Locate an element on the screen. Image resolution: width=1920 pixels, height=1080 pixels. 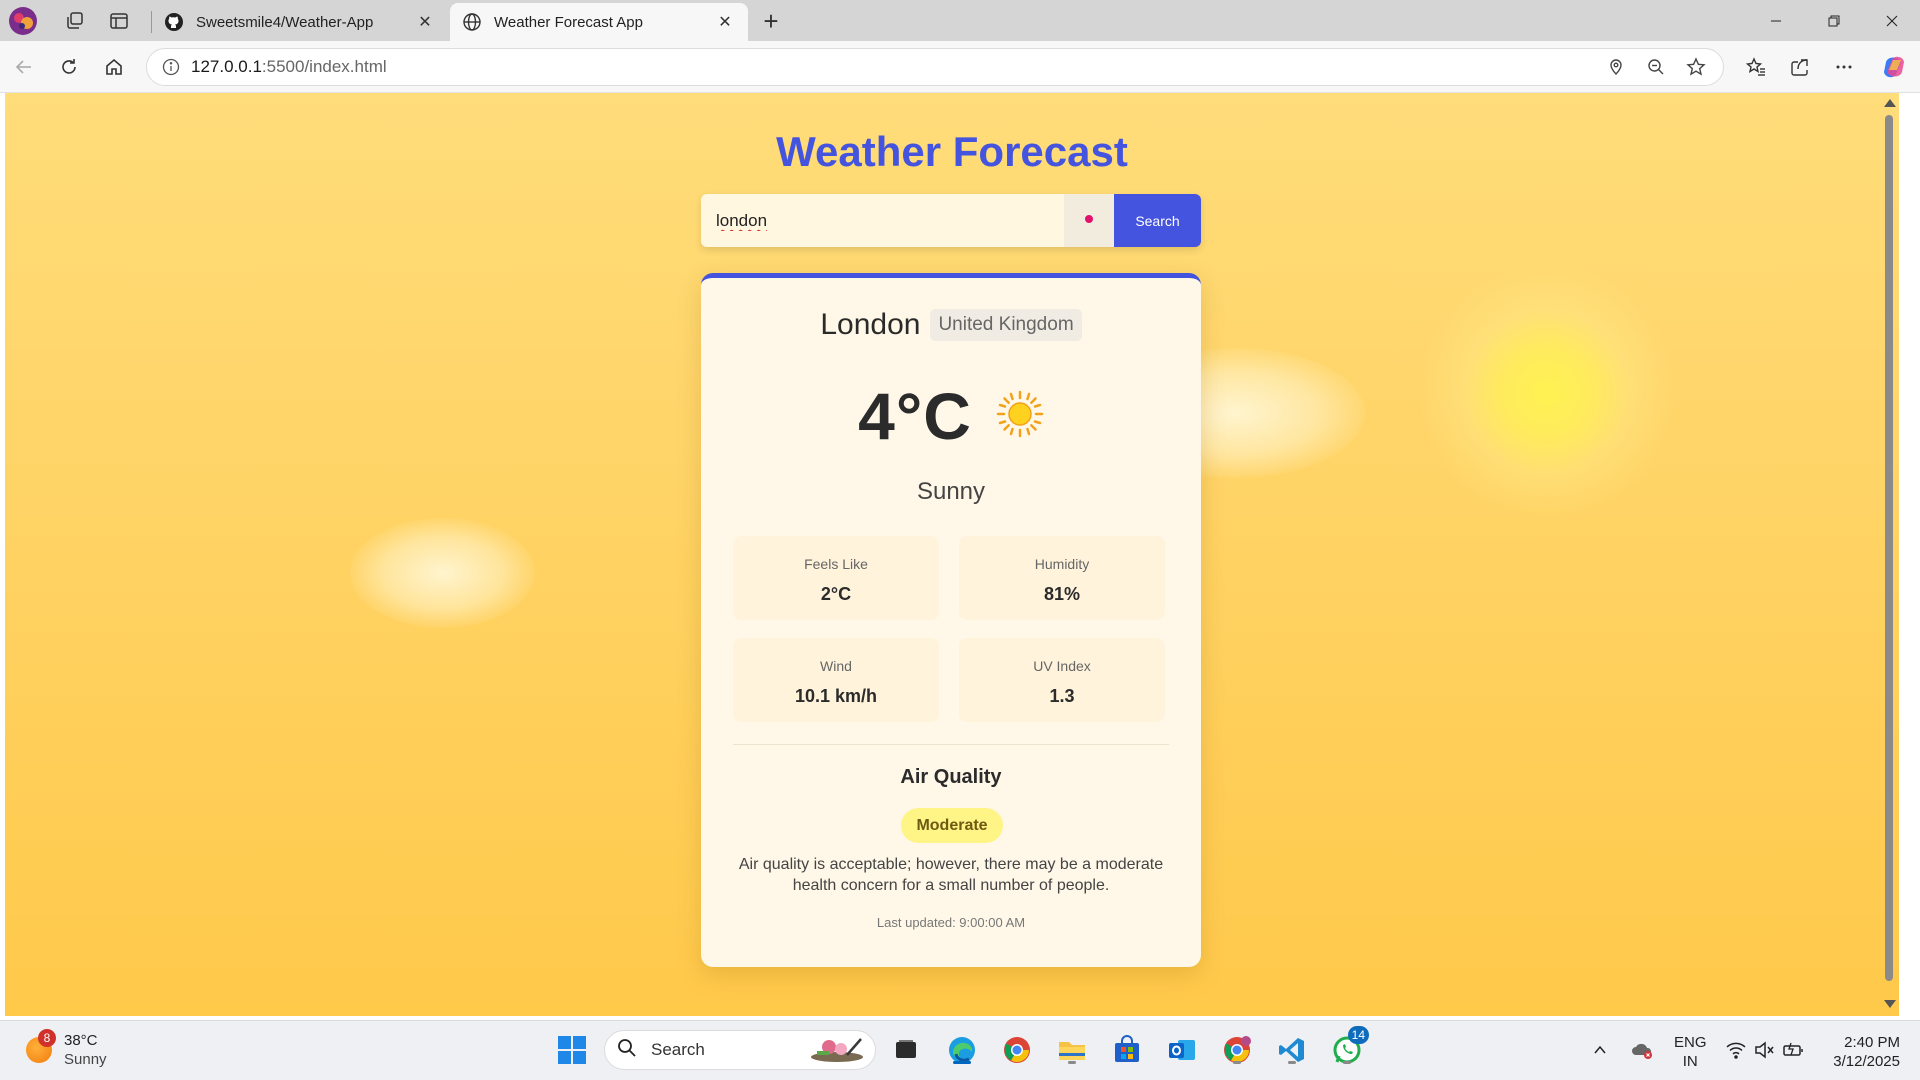
chrome-icon is located at coordinates (1017, 1050).